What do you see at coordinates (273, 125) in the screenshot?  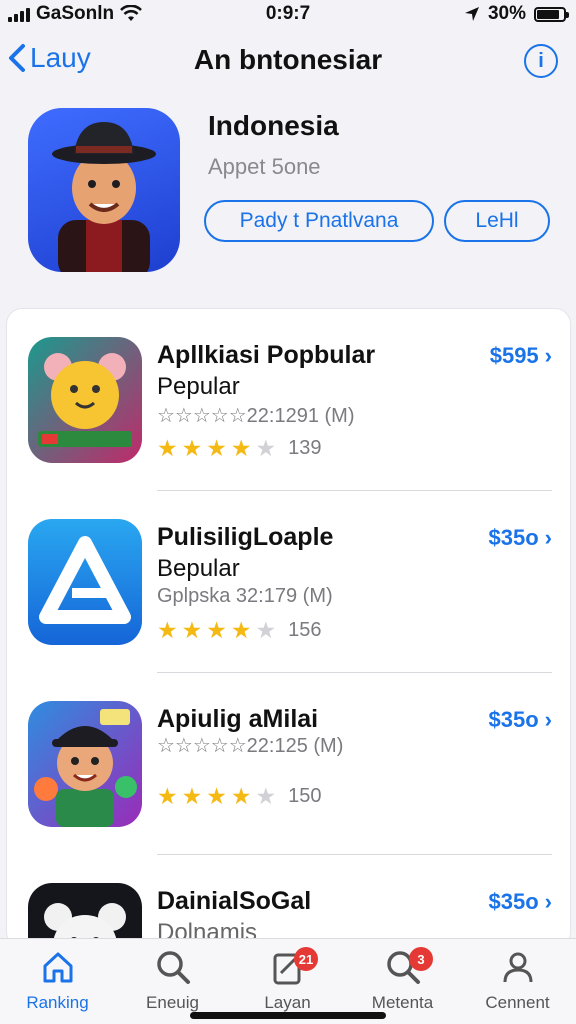 I see `featured-app-name: Indonesia` at bounding box center [273, 125].